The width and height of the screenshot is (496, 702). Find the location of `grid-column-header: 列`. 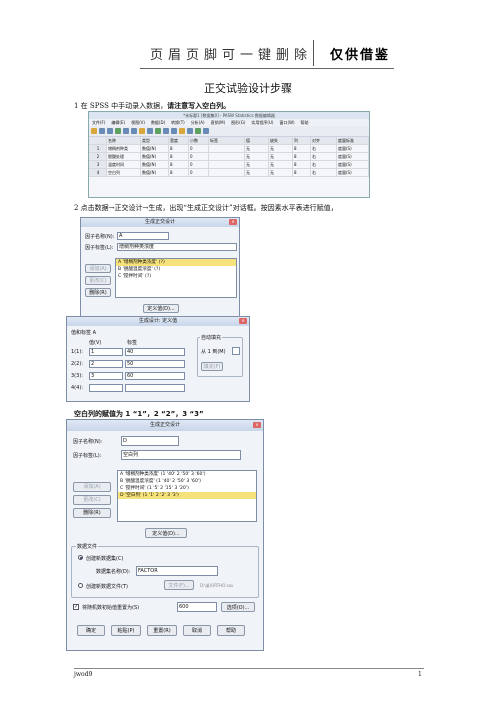

grid-column-header: 列 is located at coordinates (302, 140).